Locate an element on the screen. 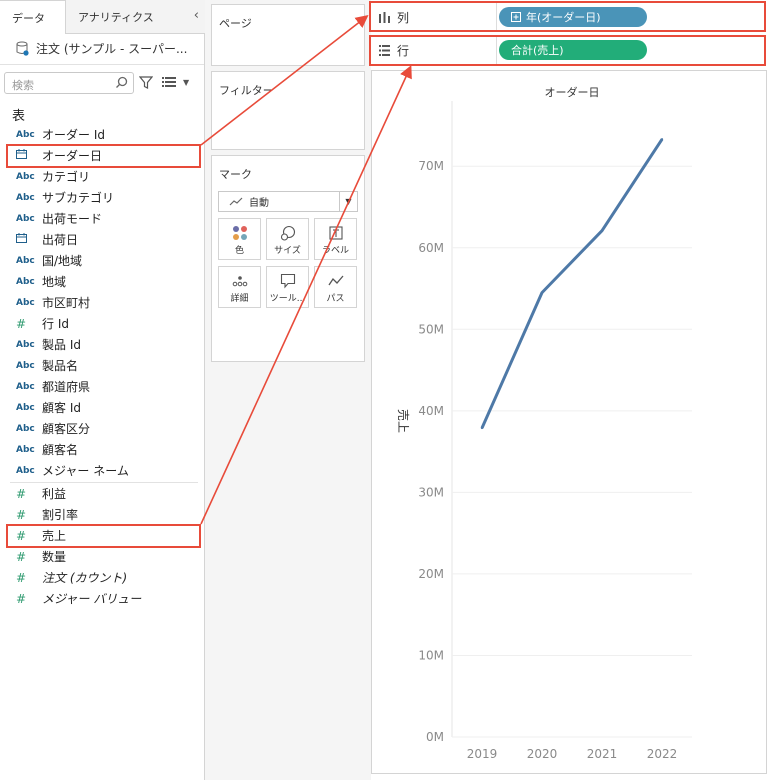 This screenshot has width=767, height=780. arrow-to-columns is located at coordinates (284, 80).